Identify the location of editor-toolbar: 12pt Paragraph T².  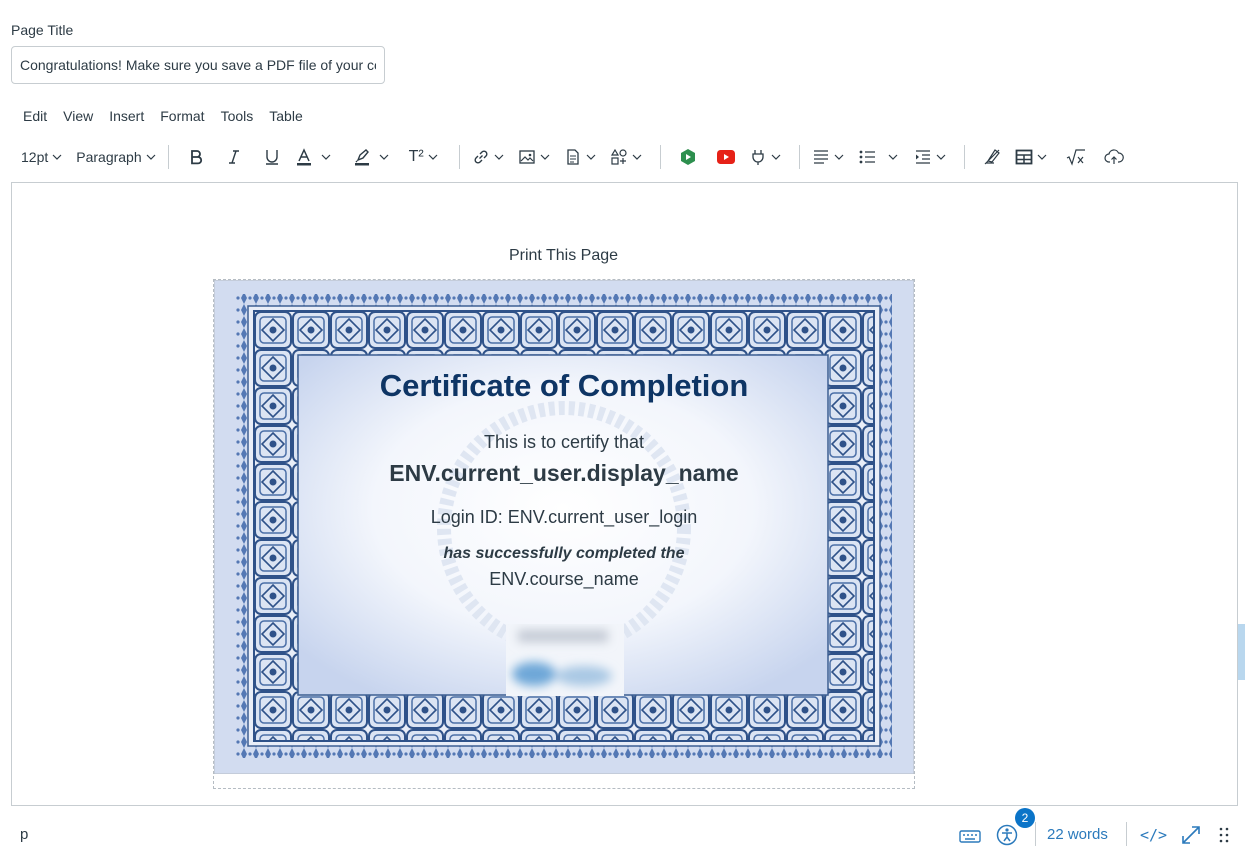
(607, 157).